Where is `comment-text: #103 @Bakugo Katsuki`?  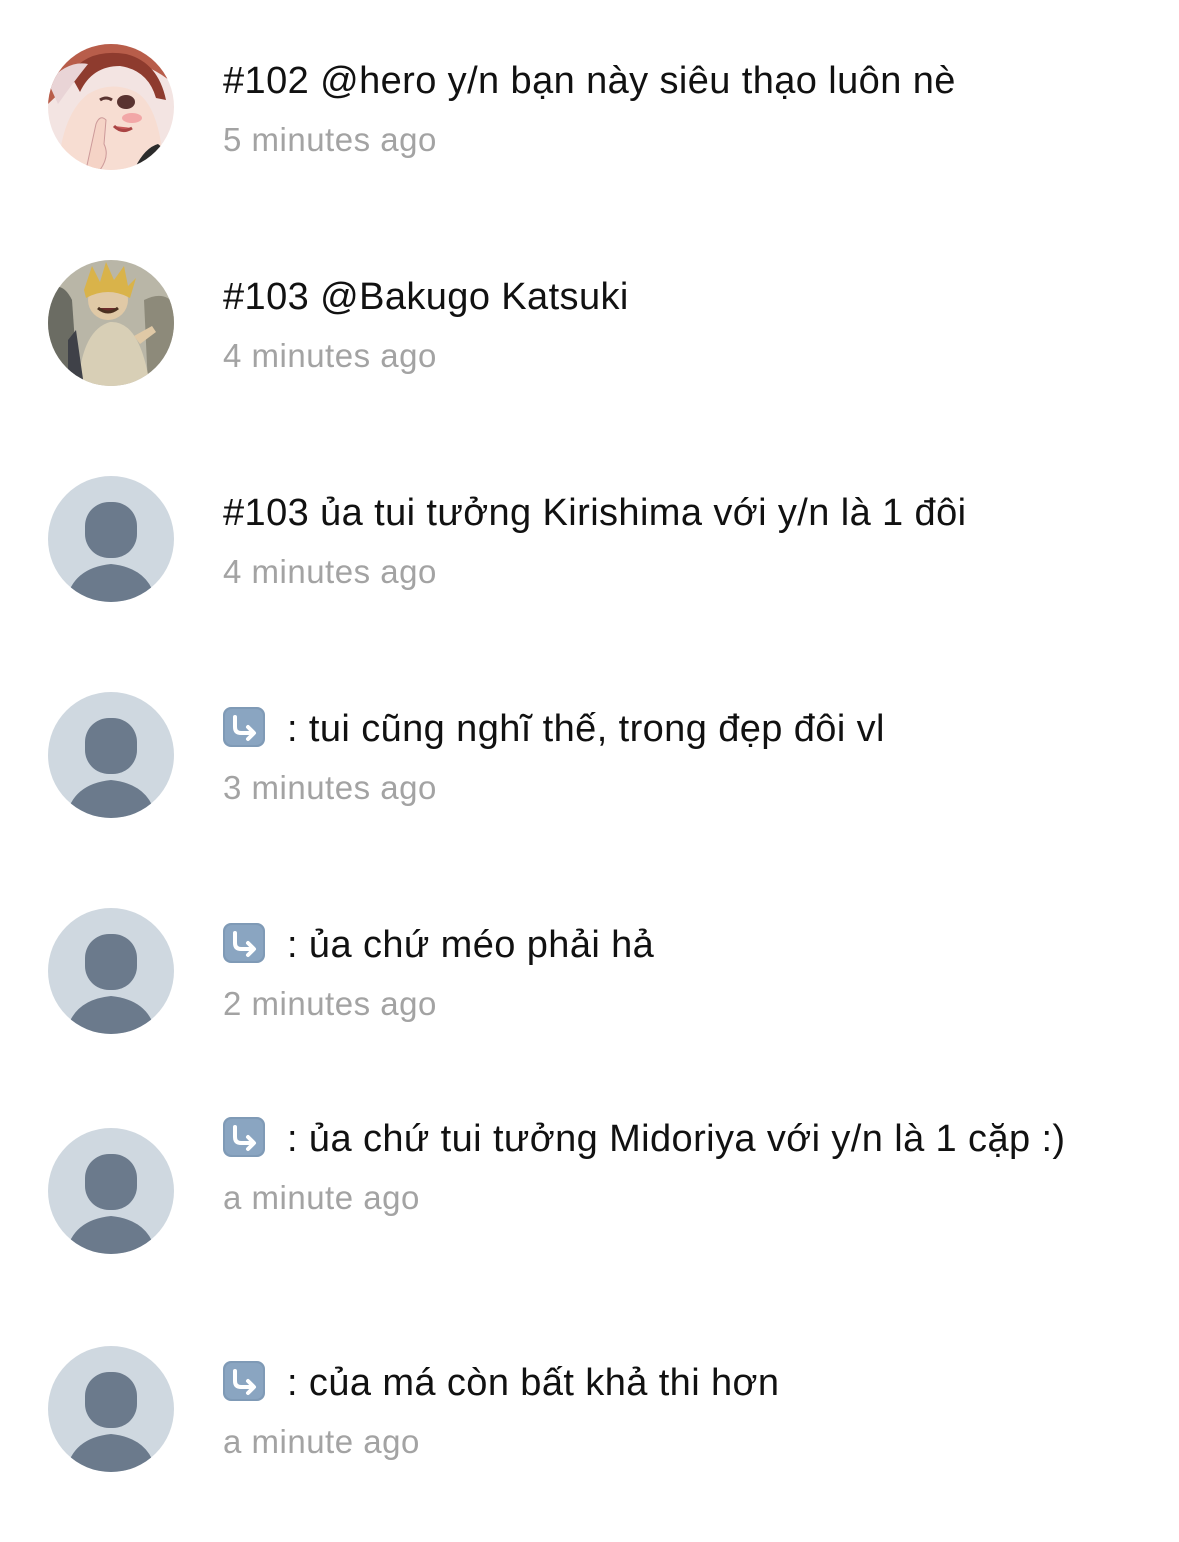
comment-text: #103 @Bakugo Katsuki is located at coordinates (426, 297).